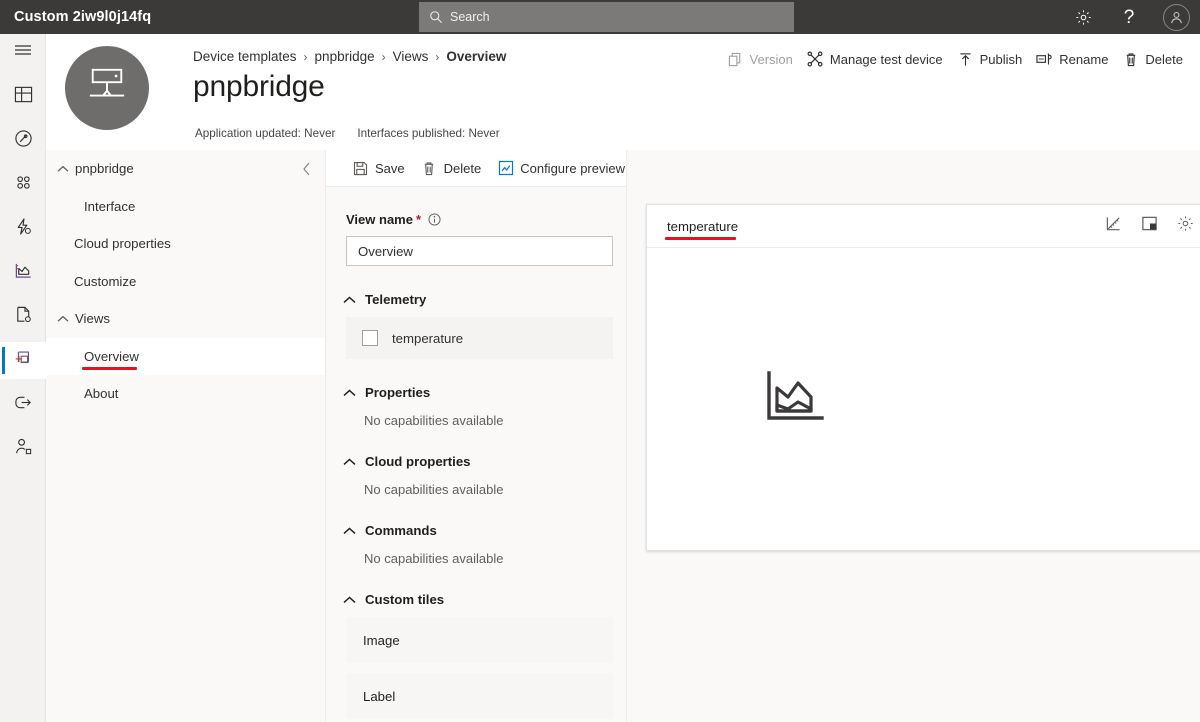 This screenshot has height=722, width=1200. I want to click on tree-item-pnpbridge: pnpbridge, so click(185, 169).